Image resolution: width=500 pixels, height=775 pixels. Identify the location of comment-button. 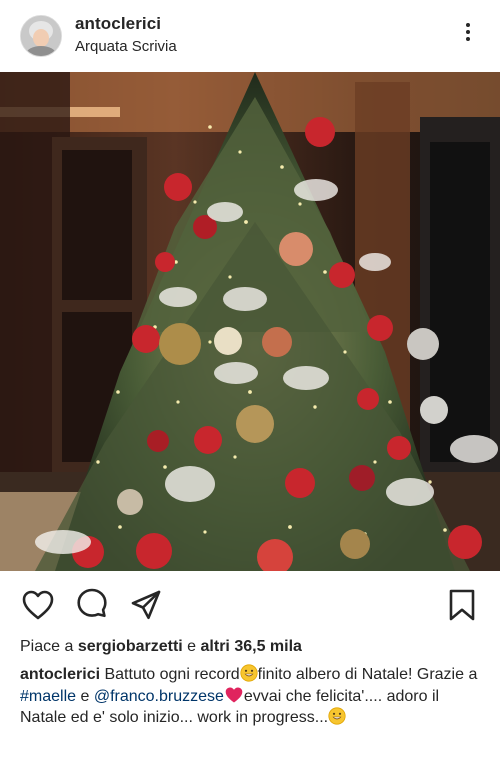
(92, 605).